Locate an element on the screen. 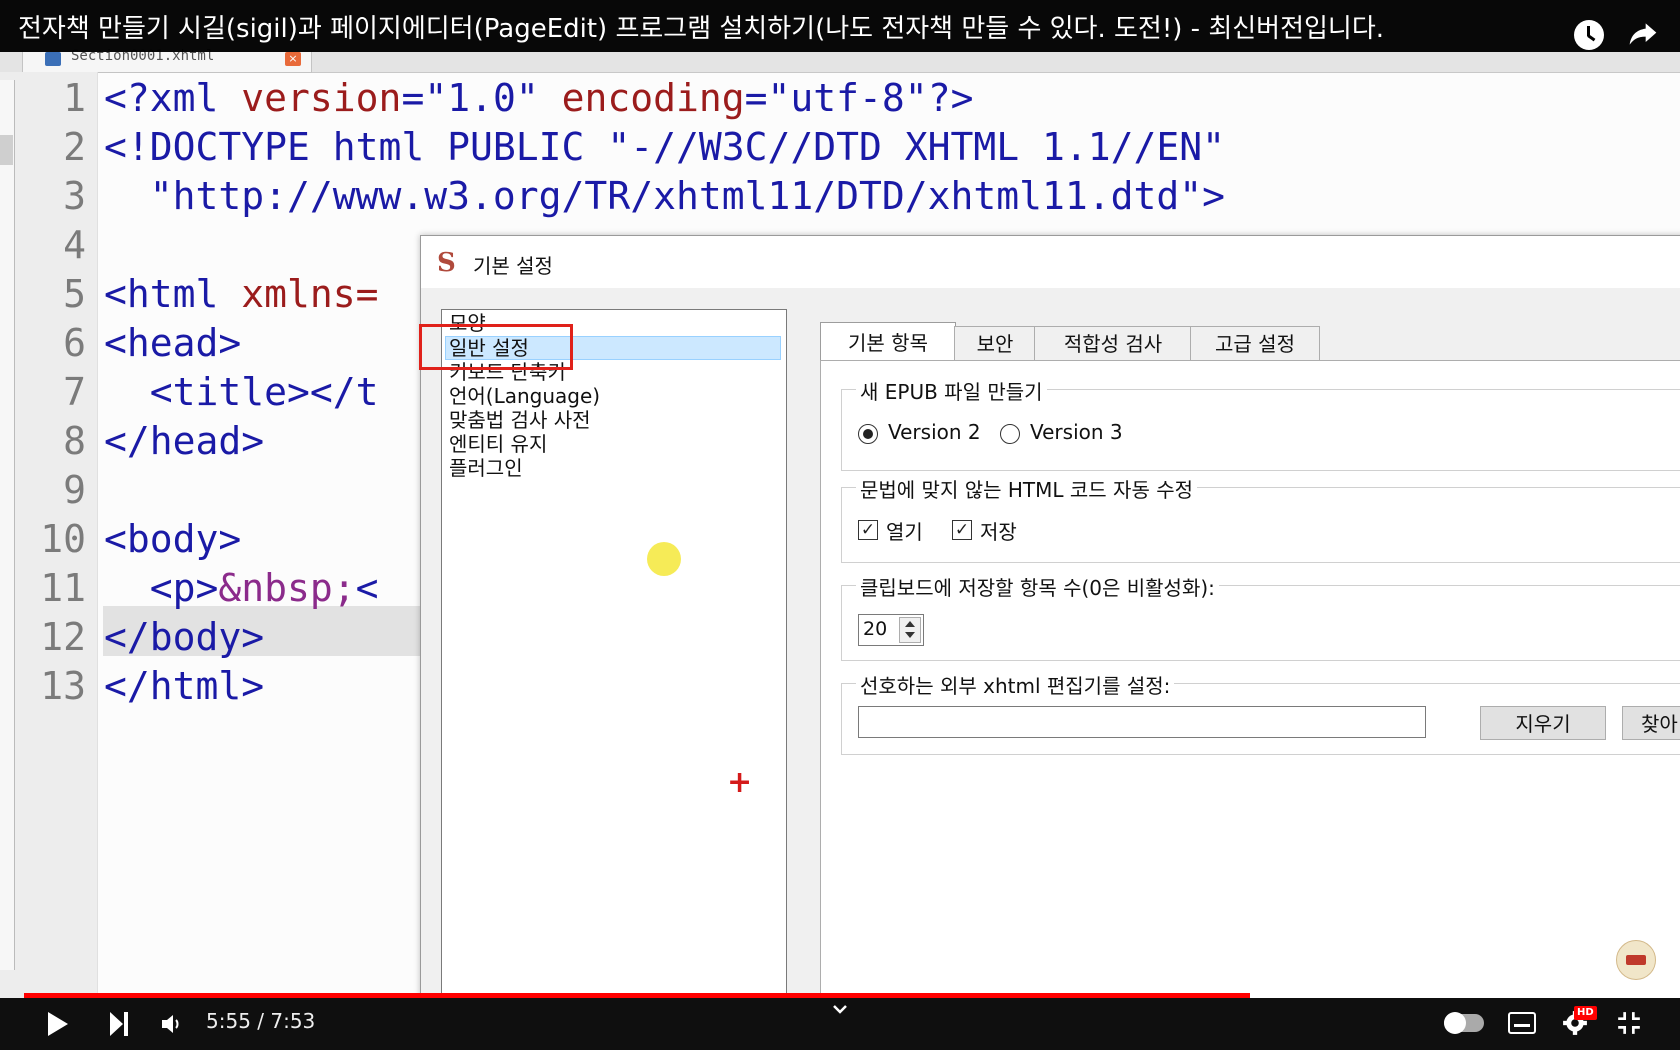 The height and width of the screenshot is (1050, 1680). category-item-plugins: 플러그인 is located at coordinates (486, 468).